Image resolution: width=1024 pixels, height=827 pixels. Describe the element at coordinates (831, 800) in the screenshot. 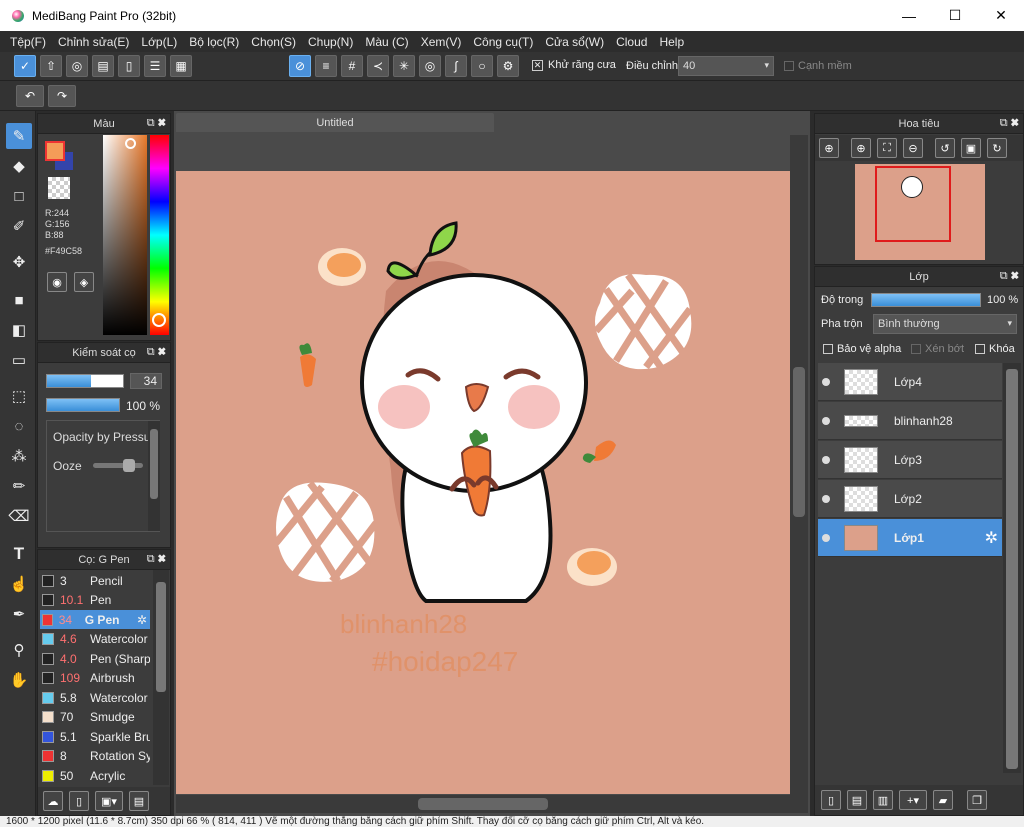

I see `add-layer-icon: ▯` at that location.